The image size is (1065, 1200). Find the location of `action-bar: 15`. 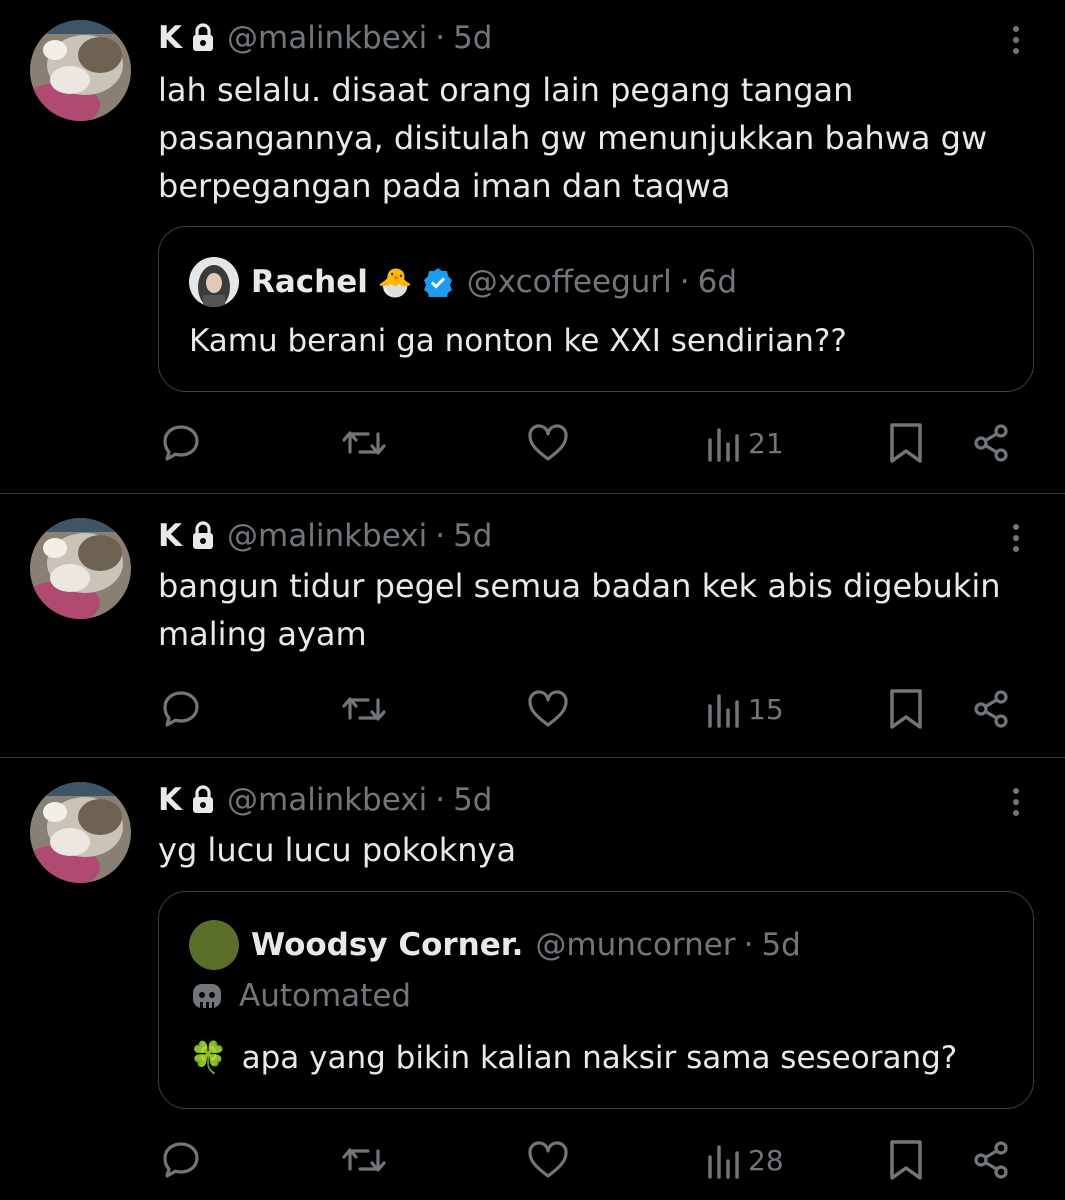

action-bar: 15 is located at coordinates (532, 709).